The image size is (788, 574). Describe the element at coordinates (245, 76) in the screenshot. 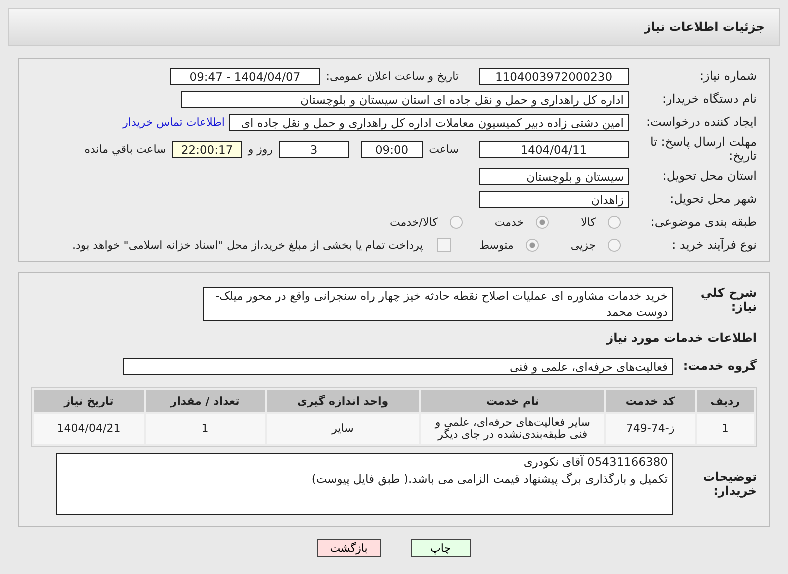

I see `text-field: 1404/04/07 - 09:47` at that location.